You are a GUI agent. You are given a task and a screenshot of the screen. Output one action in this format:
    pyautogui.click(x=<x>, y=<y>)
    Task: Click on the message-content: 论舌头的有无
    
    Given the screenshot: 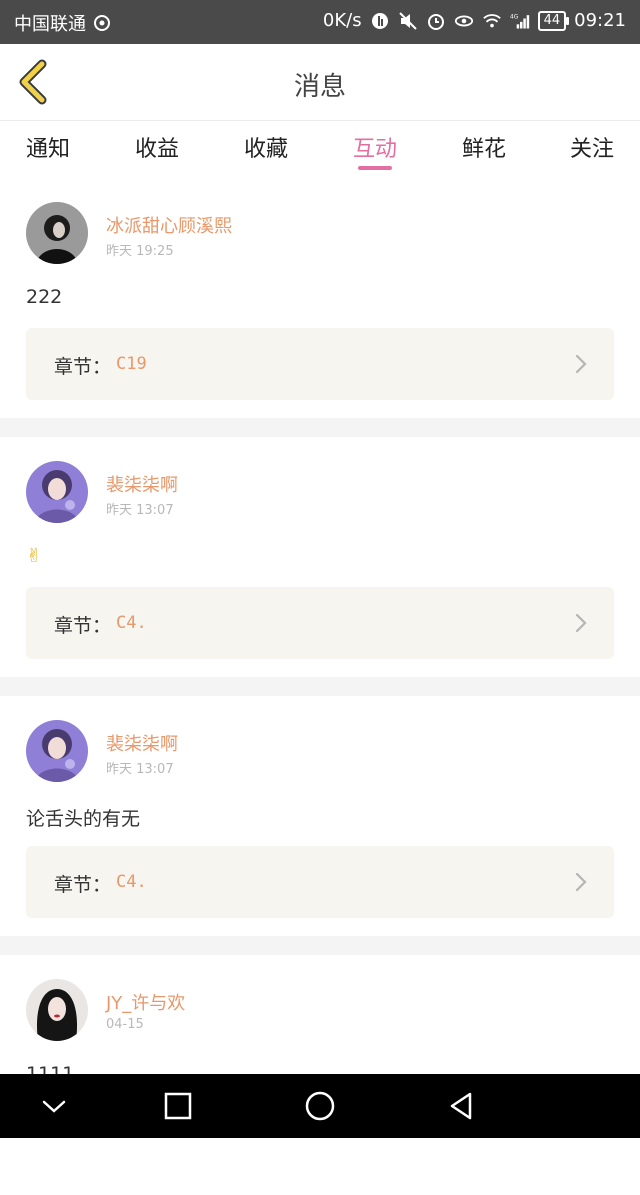 What is the action you would take?
    pyautogui.click(x=83, y=819)
    